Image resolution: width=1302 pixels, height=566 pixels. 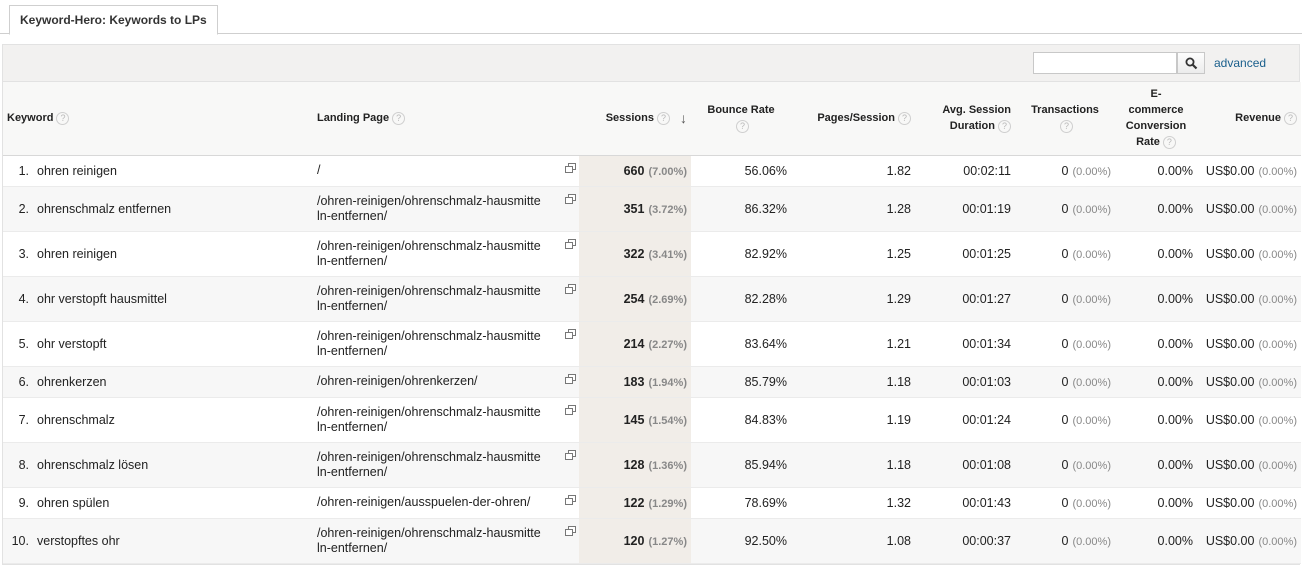 I want to click on keyword-link: ohrenkerzen, so click(x=72, y=382).